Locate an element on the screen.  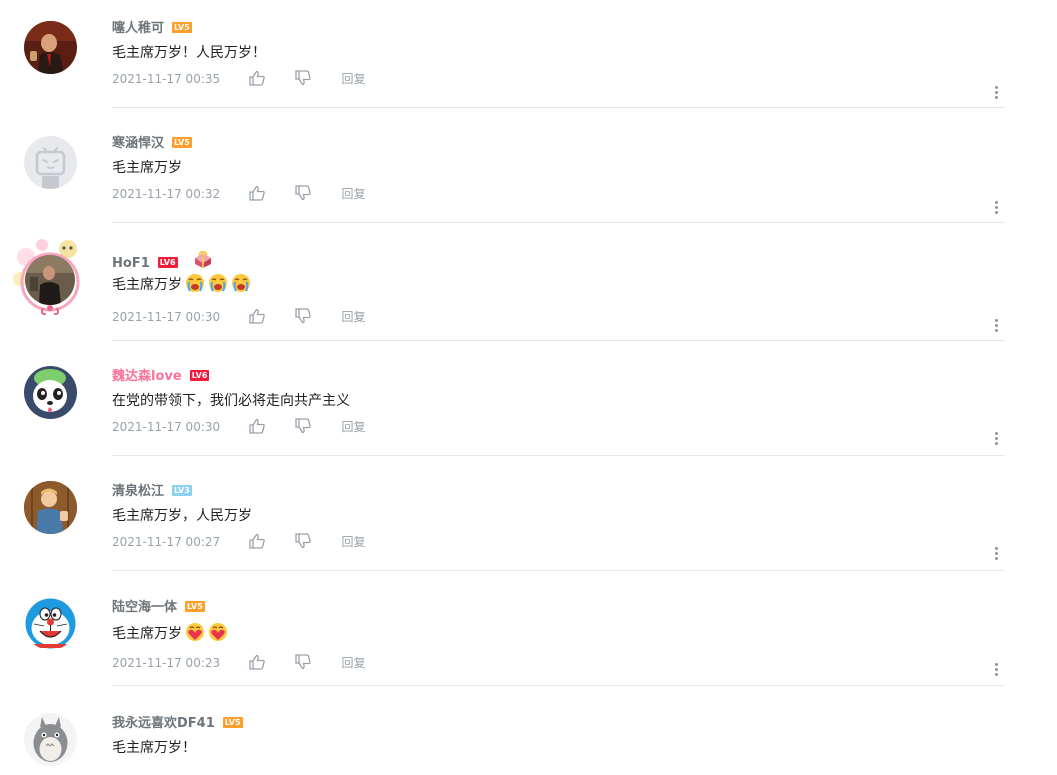
comment-text-content: 毛主席万岁！人民万岁！ is located at coordinates (189, 53).